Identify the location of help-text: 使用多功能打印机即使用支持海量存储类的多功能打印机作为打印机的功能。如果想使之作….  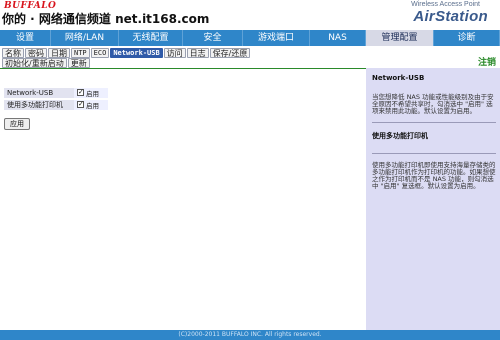
(434, 175).